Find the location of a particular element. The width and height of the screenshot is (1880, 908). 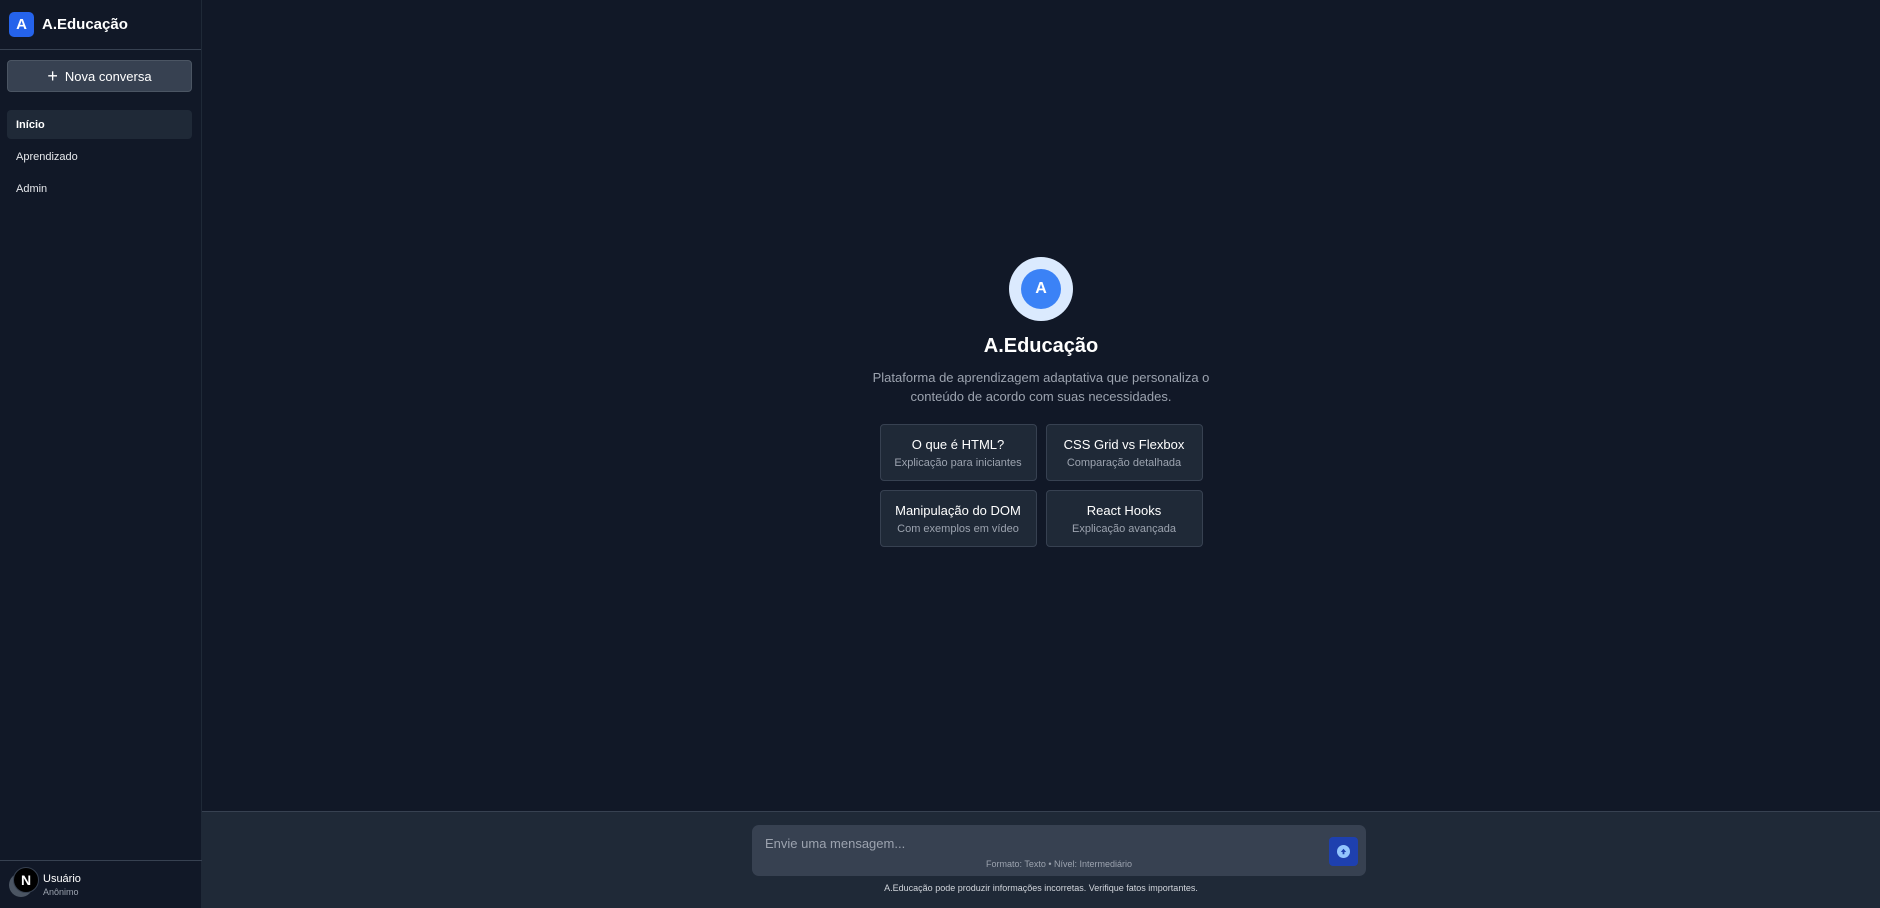

sidebar-item-inicio: Início is located at coordinates (99, 124).